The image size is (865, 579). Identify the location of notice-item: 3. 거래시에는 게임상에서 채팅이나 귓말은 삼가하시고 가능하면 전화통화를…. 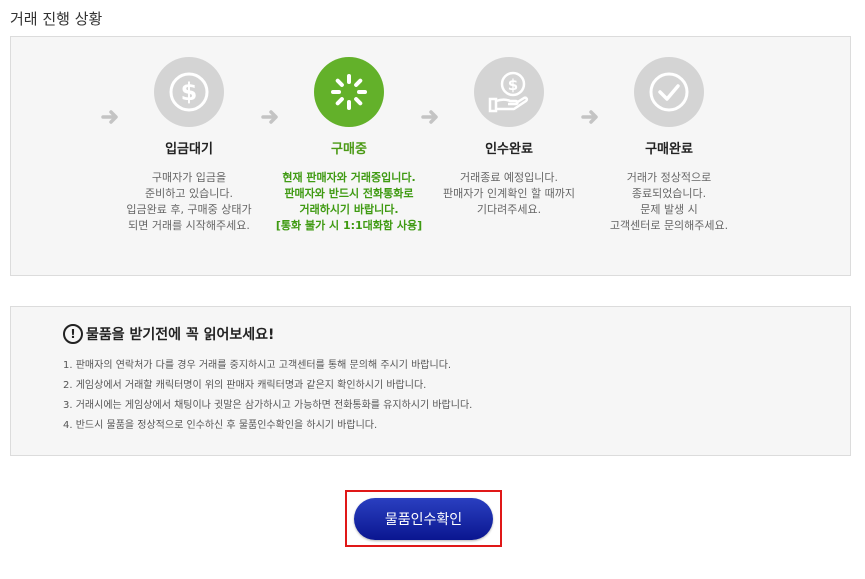
(268, 405).